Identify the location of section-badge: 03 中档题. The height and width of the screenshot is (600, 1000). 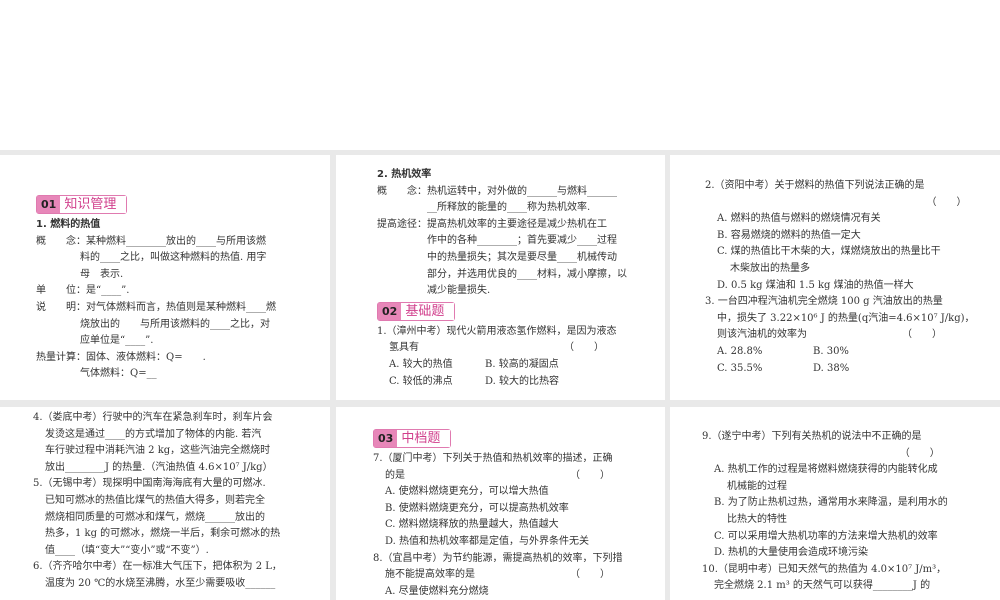
(412, 438).